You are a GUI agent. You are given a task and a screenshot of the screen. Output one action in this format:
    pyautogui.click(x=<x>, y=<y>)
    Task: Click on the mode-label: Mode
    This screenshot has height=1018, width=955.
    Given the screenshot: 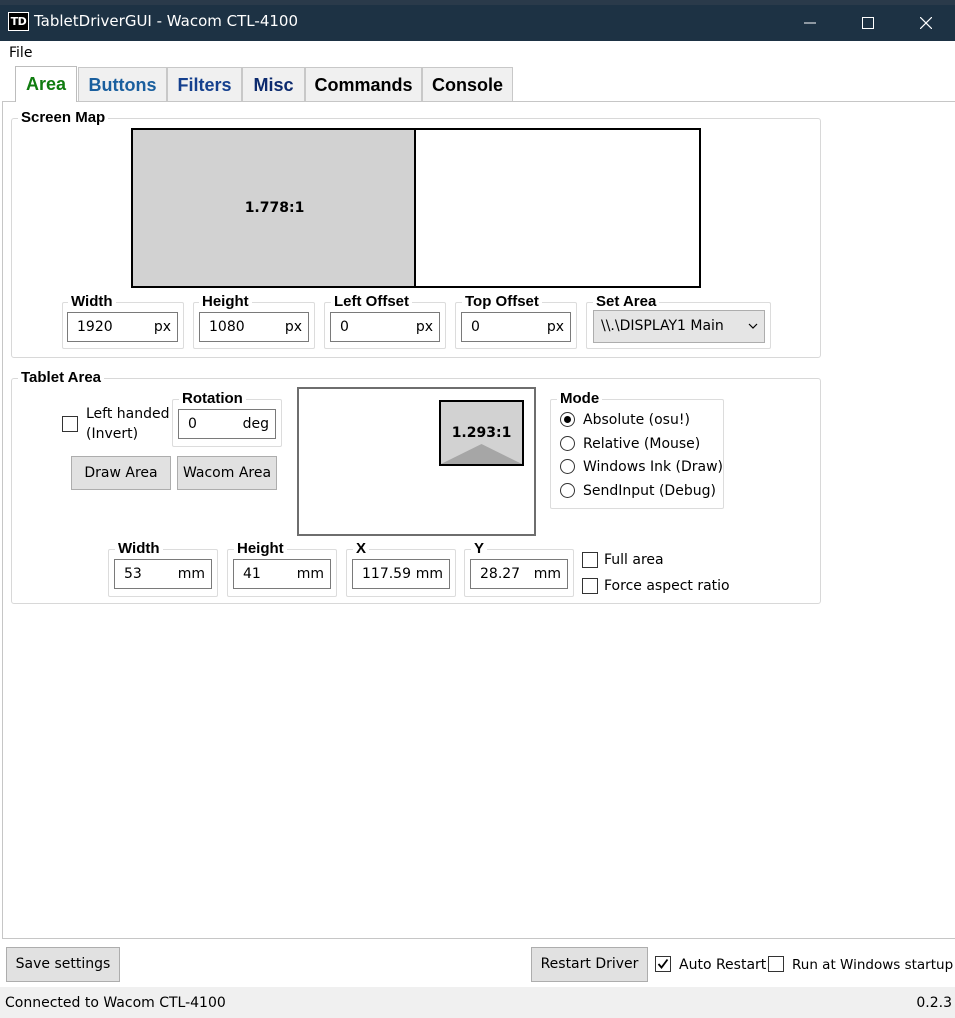 What is the action you would take?
    pyautogui.click(x=580, y=399)
    